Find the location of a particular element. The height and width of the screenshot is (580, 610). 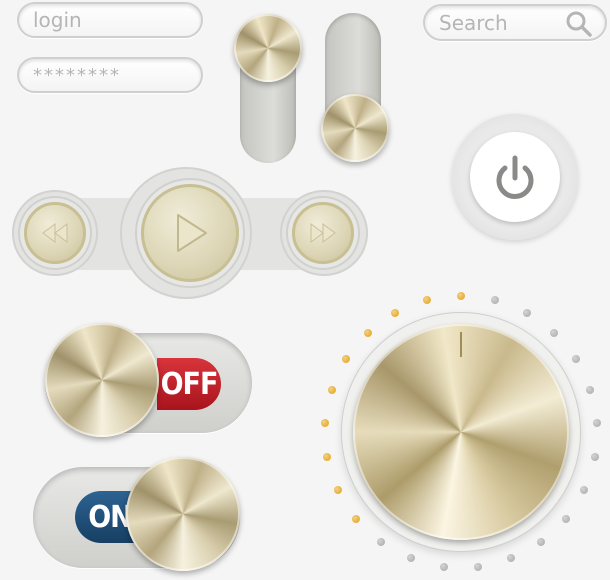

fast-forward-icon is located at coordinates (323, 233).